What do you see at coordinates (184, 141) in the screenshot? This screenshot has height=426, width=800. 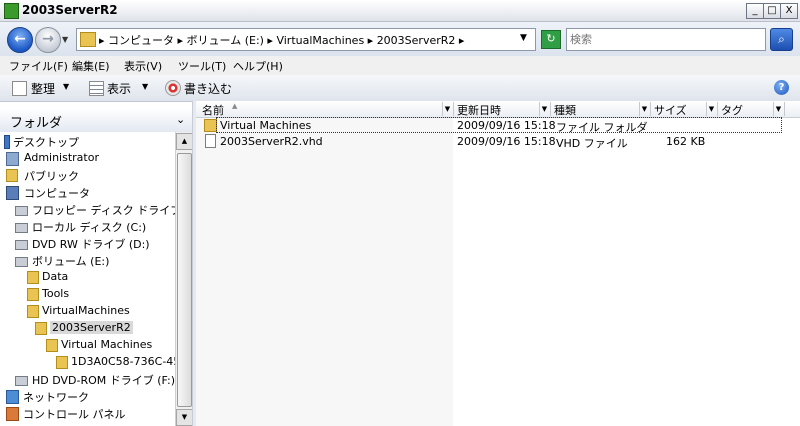 I see `scroll-up-arrow-icon: ▲` at bounding box center [184, 141].